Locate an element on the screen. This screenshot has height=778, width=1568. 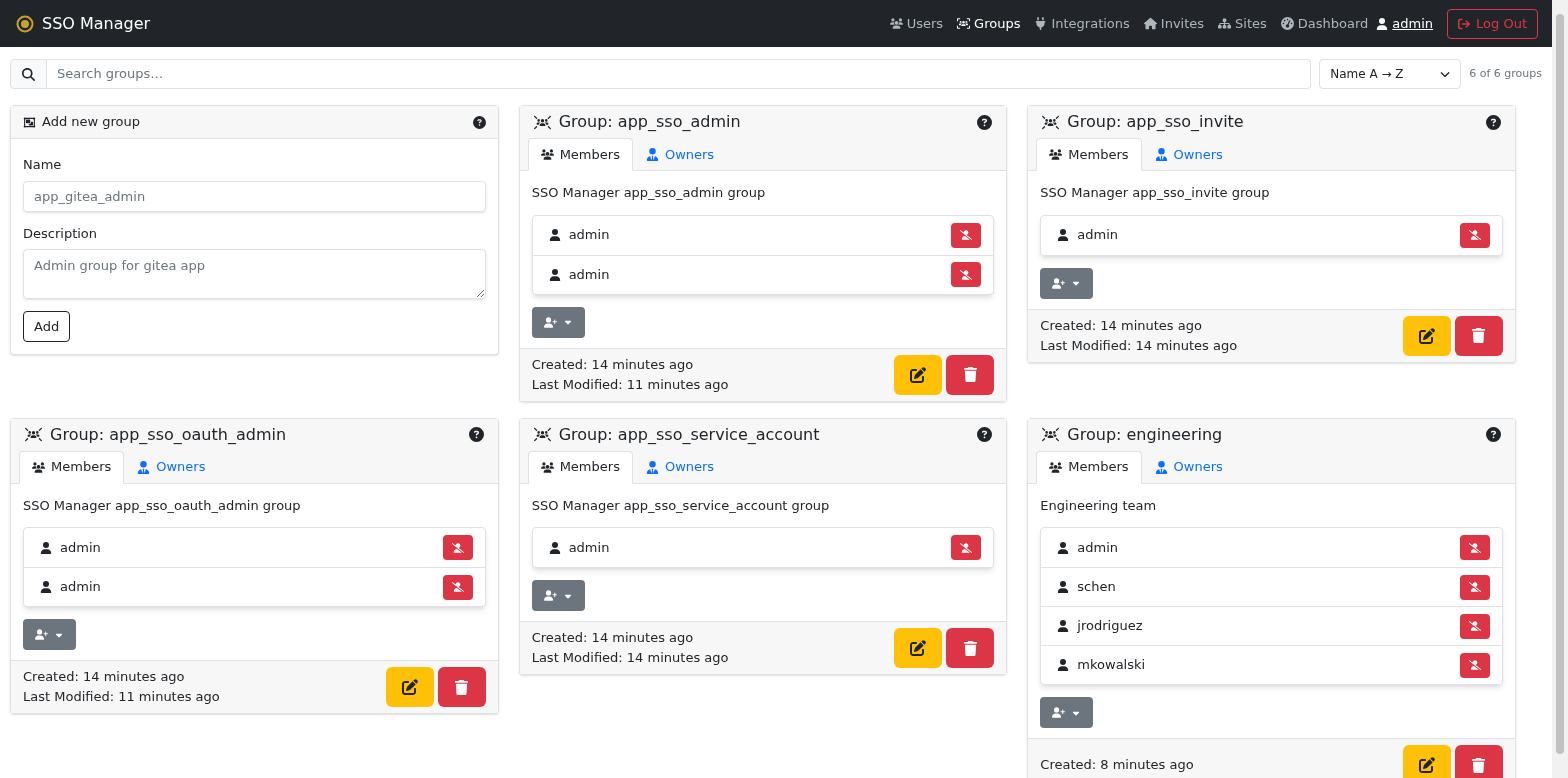
add-button: Add is located at coordinates (47, 326).